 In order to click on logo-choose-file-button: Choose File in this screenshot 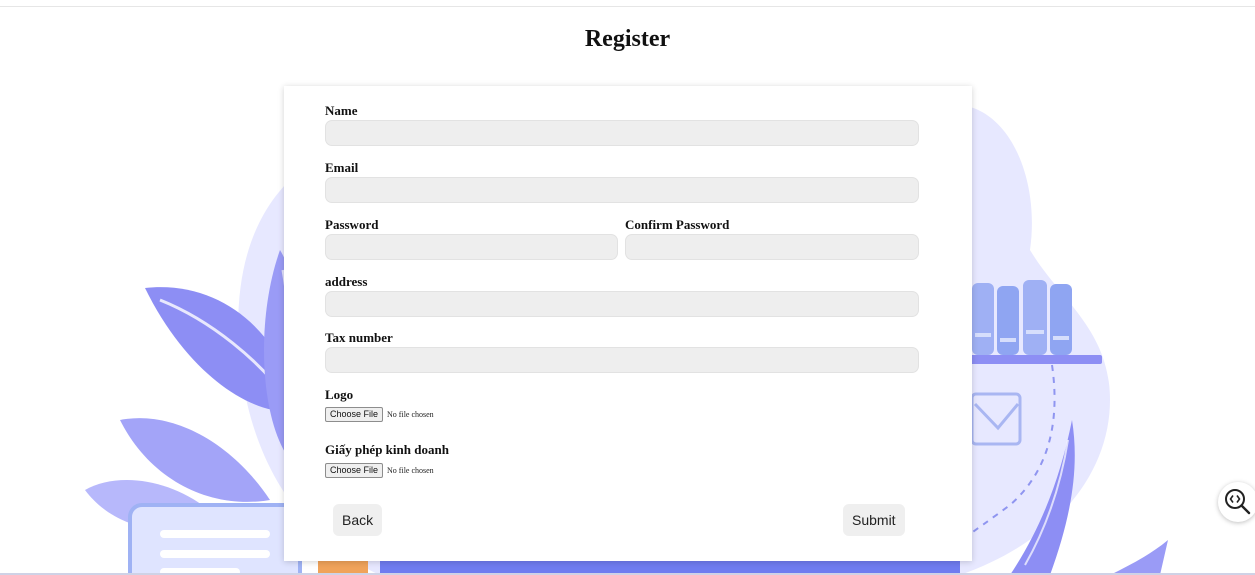, I will do `click(354, 414)`.